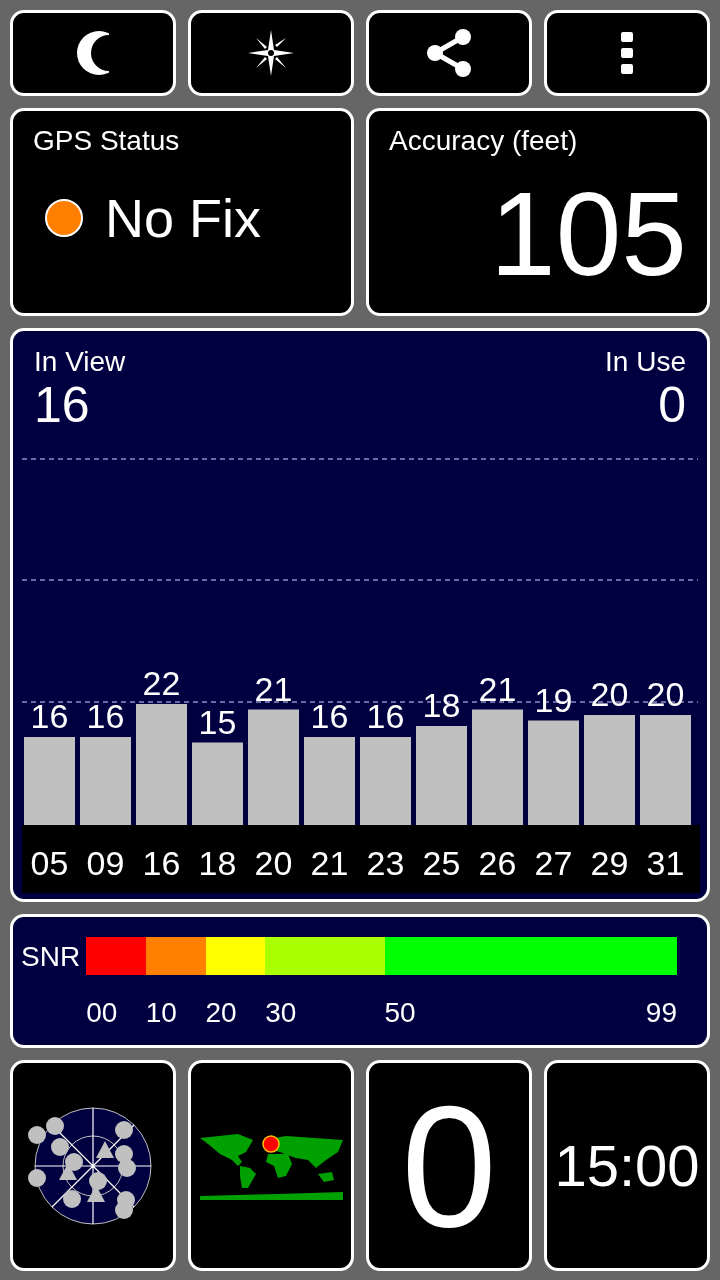 The height and width of the screenshot is (1280, 720). I want to click on compass-icon, so click(271, 53).